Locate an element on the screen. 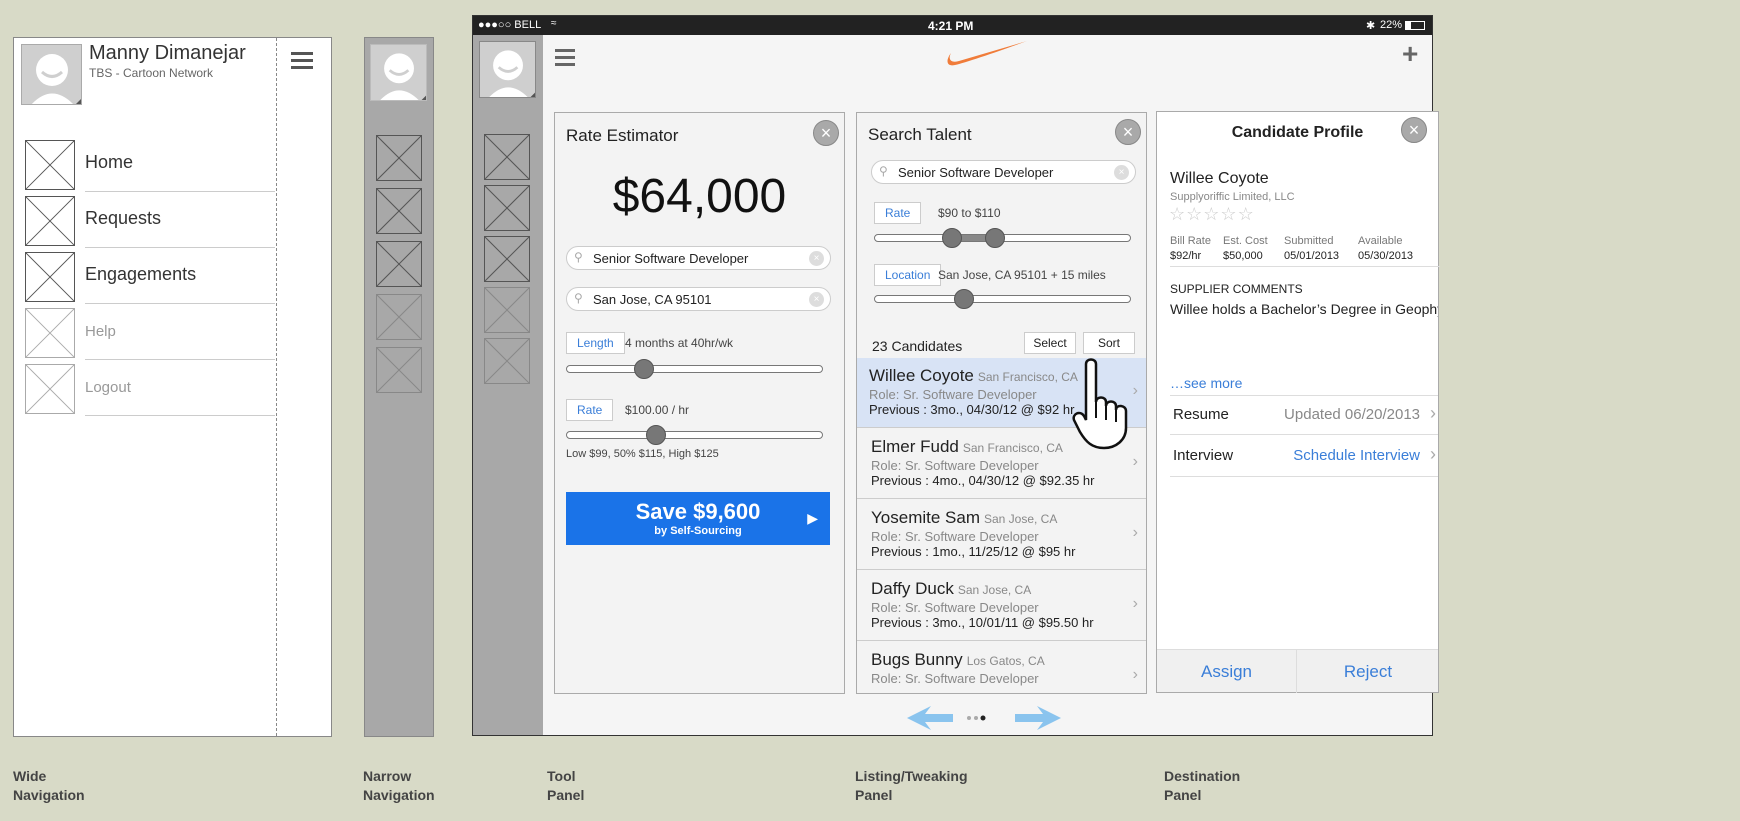 This screenshot has height=821, width=1740. battery-level: 22% is located at coordinates (1391, 25).